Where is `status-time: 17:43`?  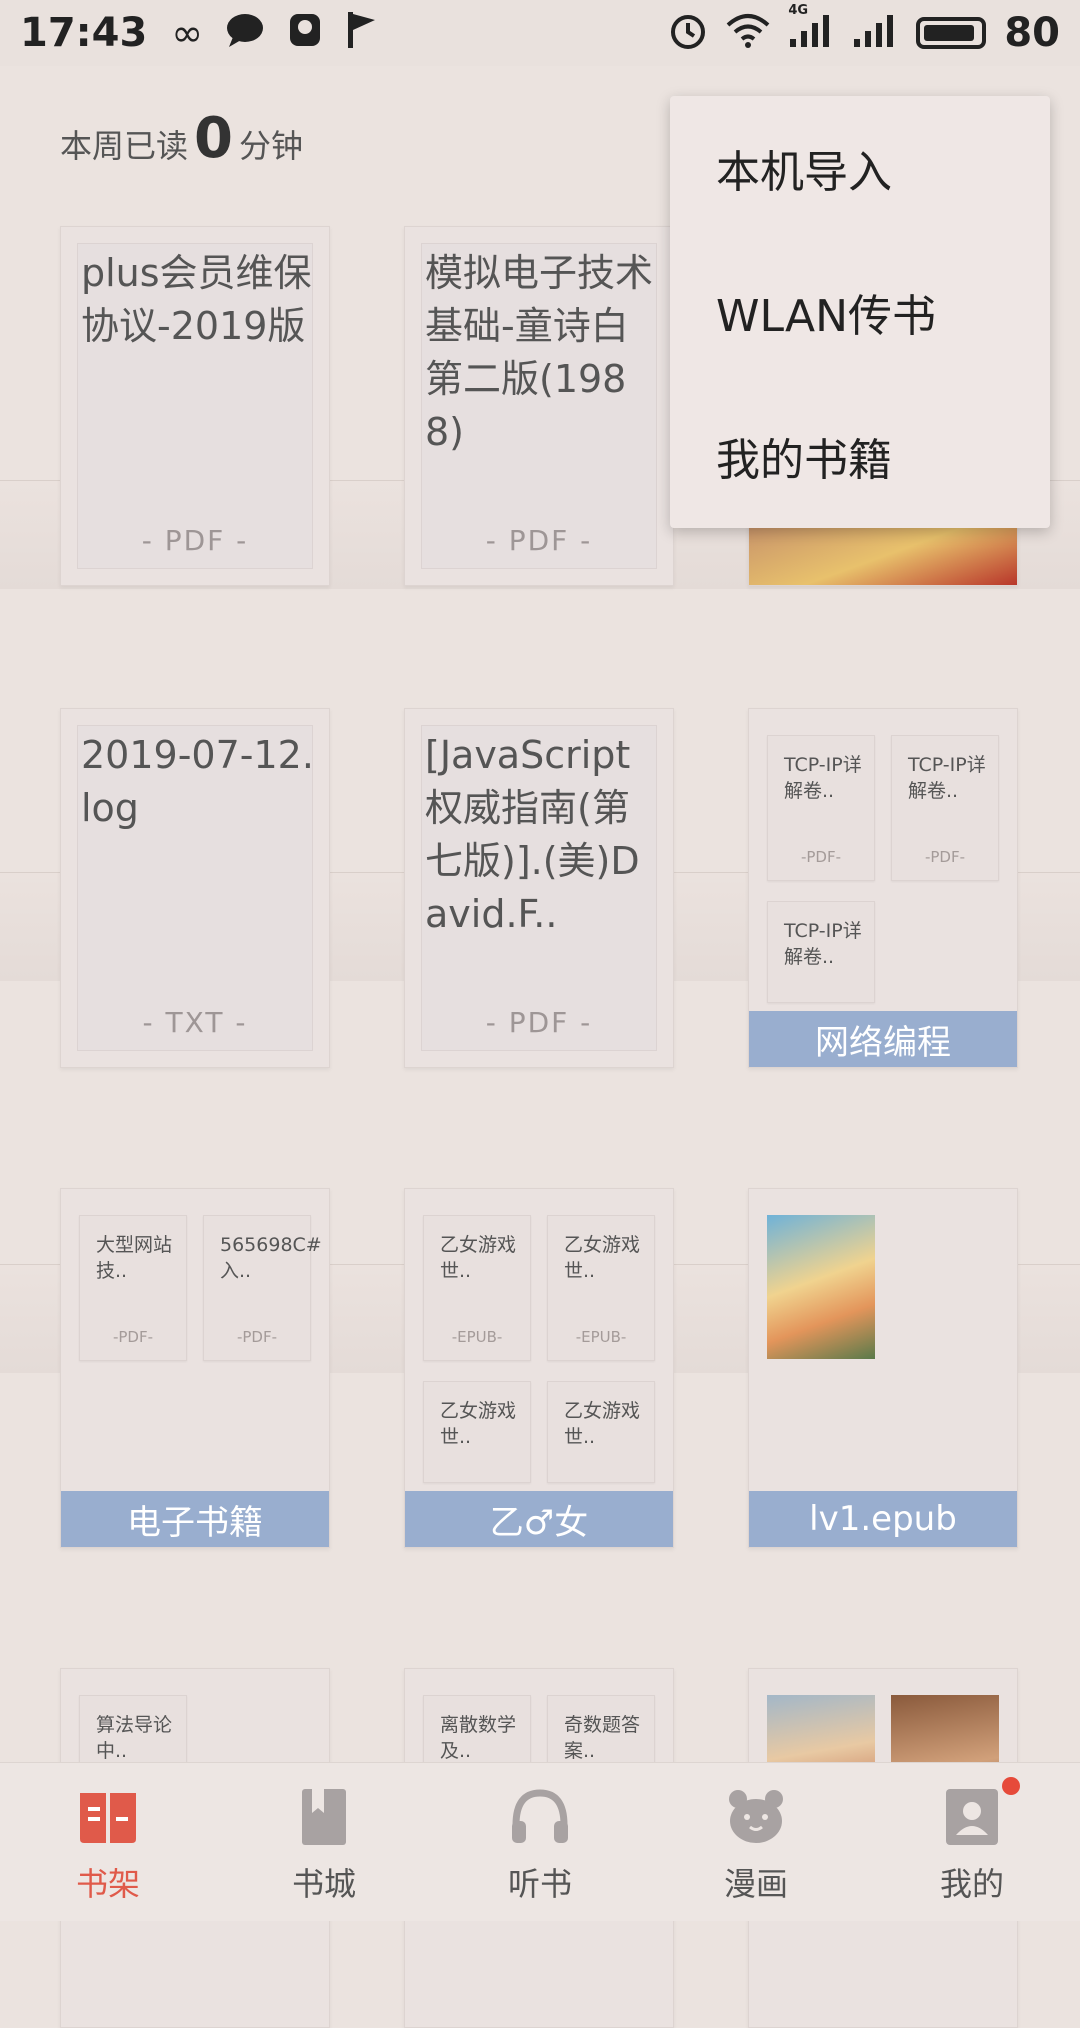
status-time: 17:43 is located at coordinates (84, 33).